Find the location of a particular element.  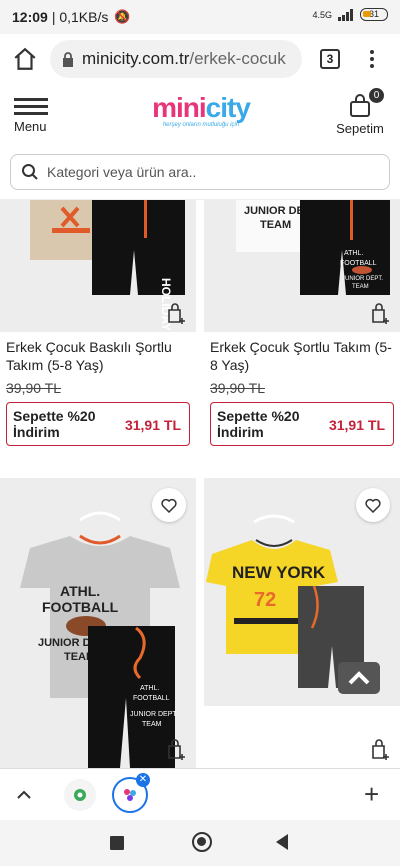

battery-level: 31 is located at coordinates (373, 14).